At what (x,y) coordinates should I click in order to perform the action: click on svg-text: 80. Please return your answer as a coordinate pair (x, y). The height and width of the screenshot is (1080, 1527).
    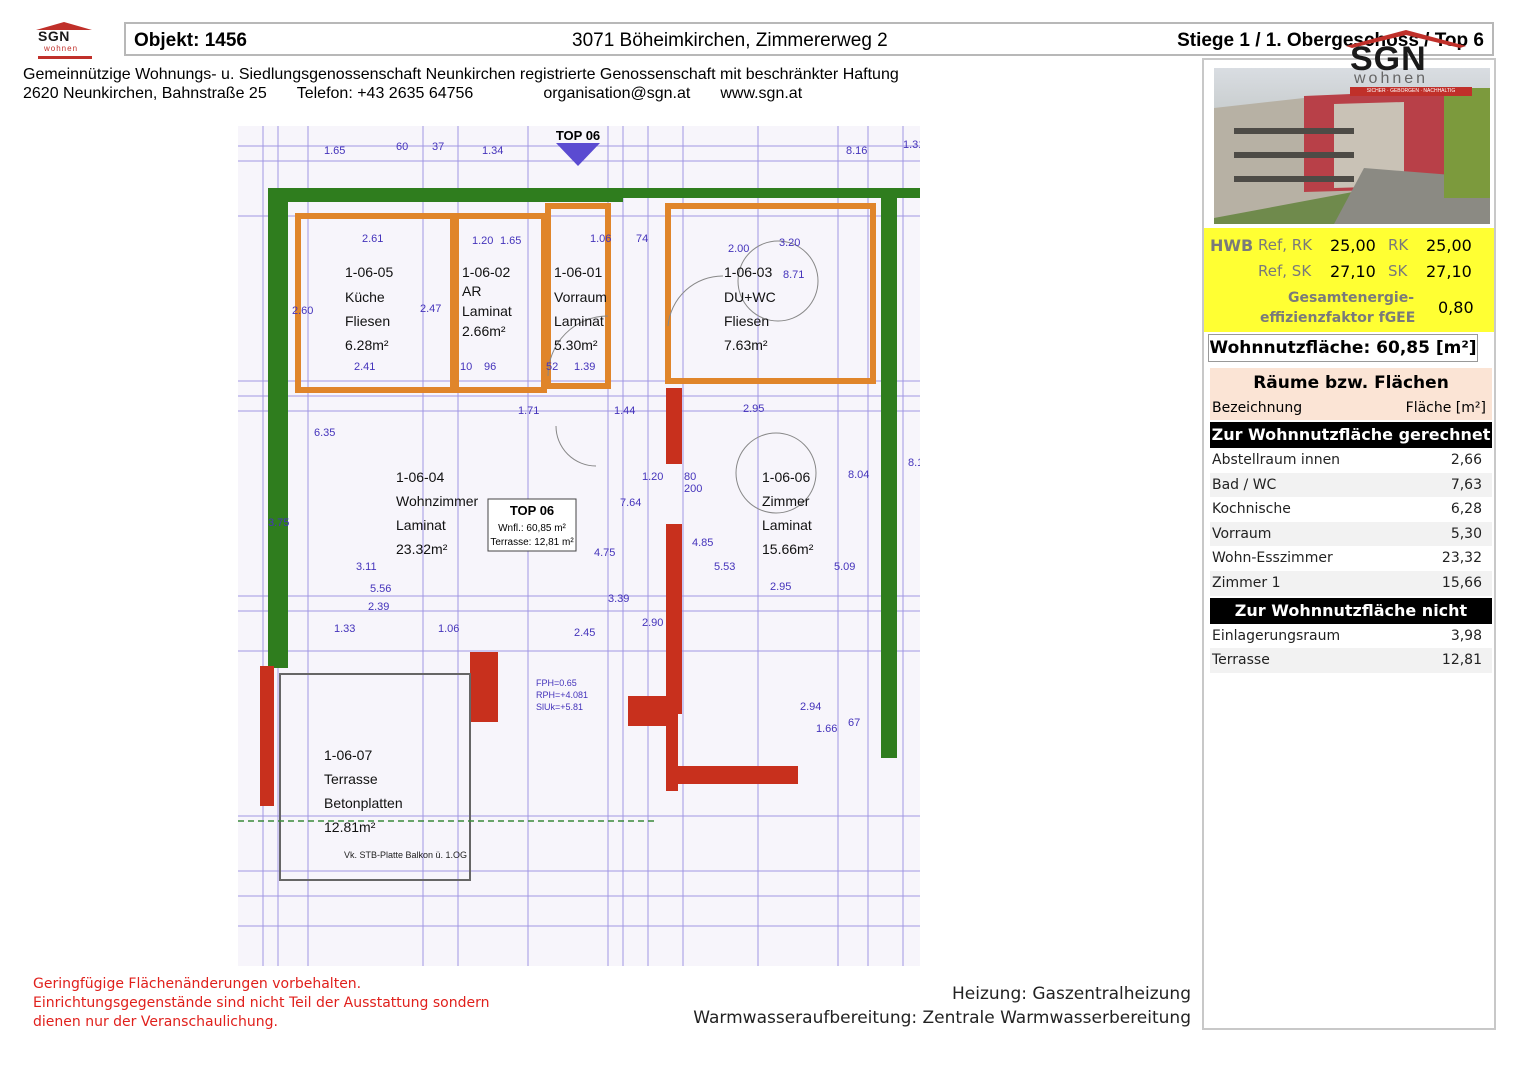
    Looking at the image, I should click on (690, 477).